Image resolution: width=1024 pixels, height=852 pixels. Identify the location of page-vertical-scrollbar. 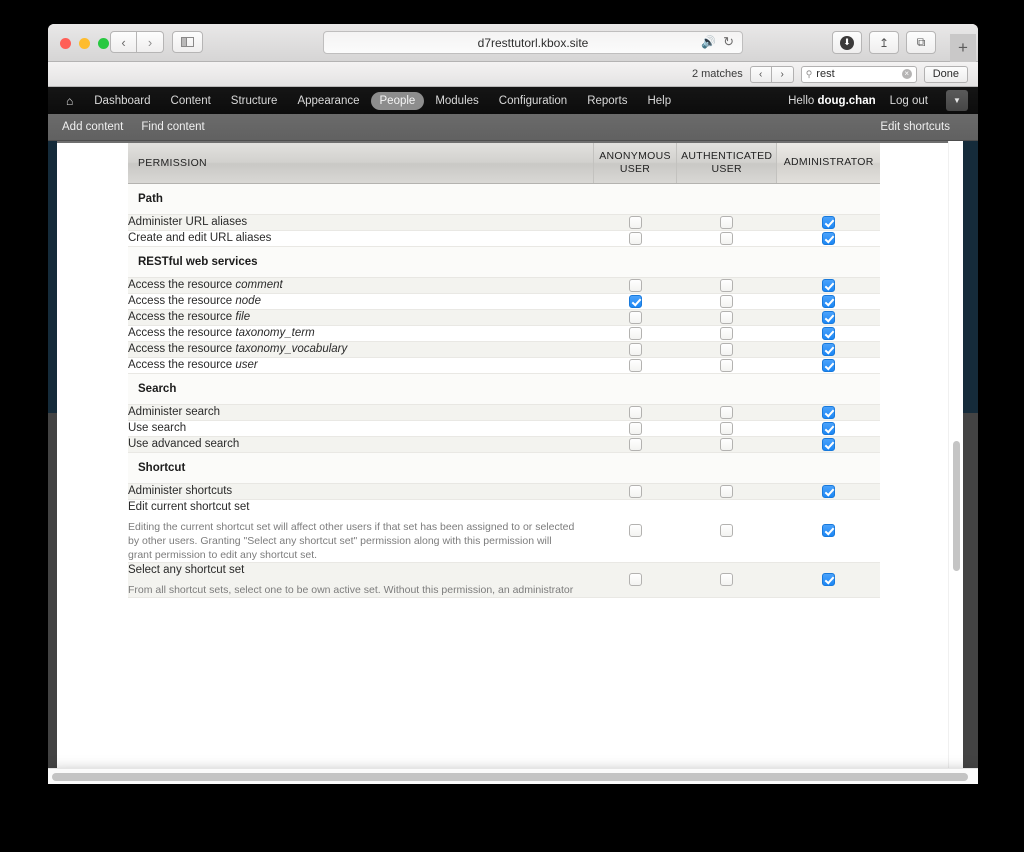
(955, 455).